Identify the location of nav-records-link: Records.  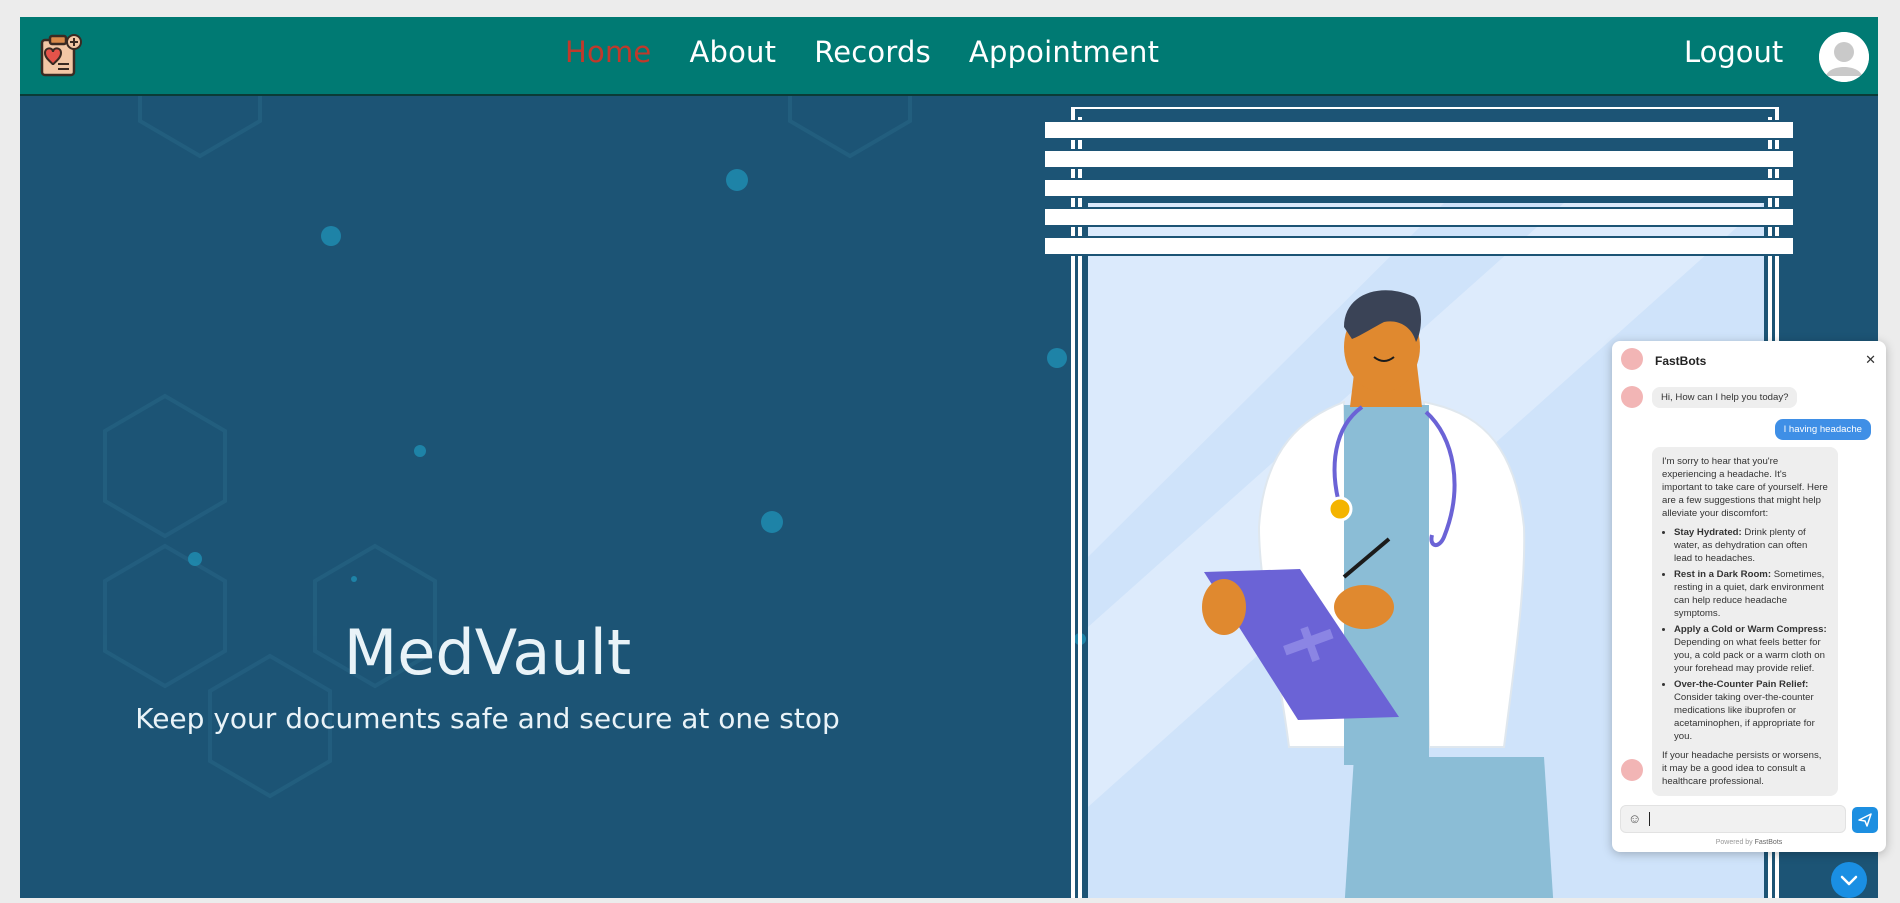
(872, 52).